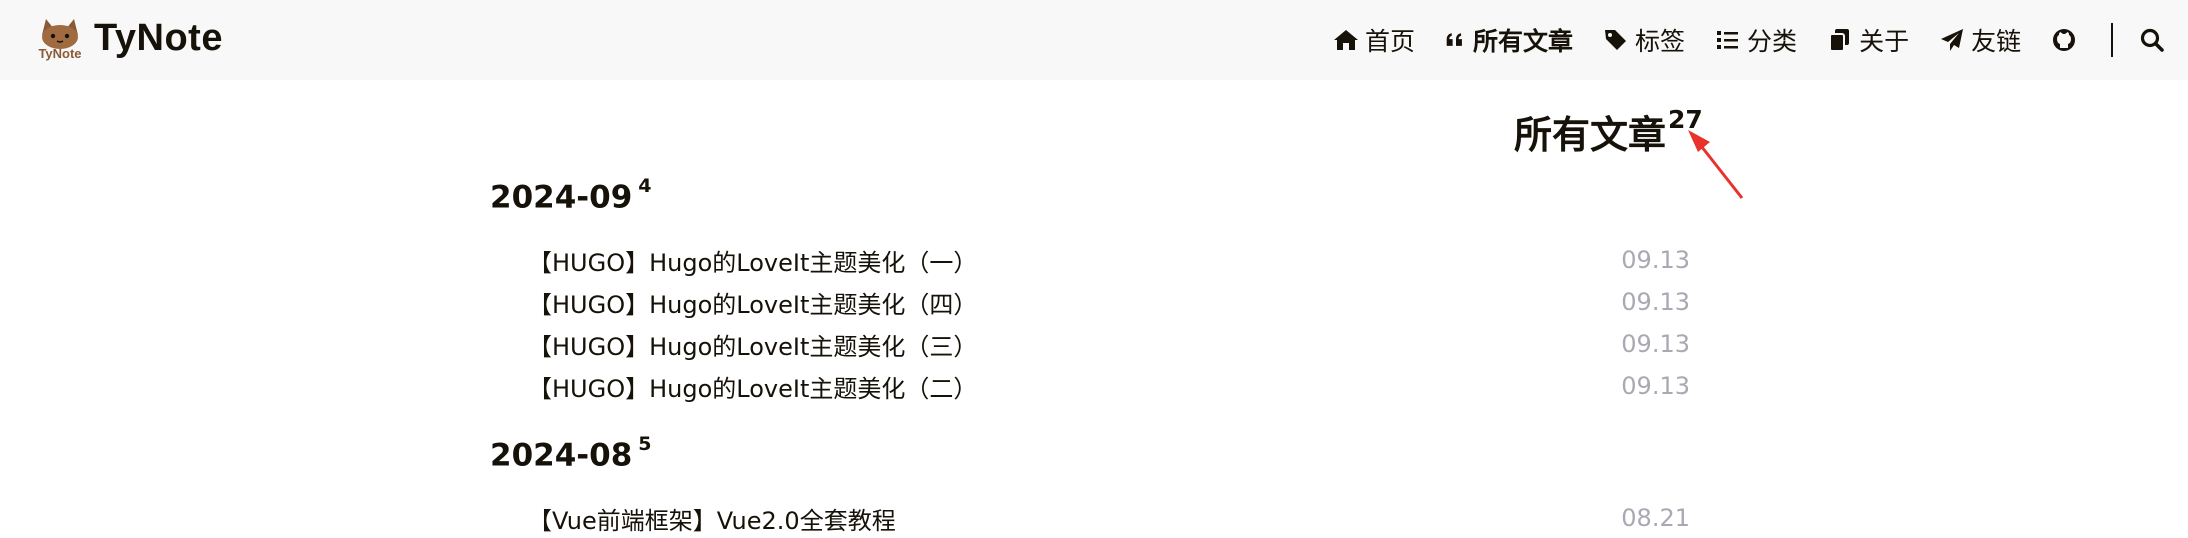 The width and height of the screenshot is (2188, 538). I want to click on svg-text: TyNote, so click(59, 53).